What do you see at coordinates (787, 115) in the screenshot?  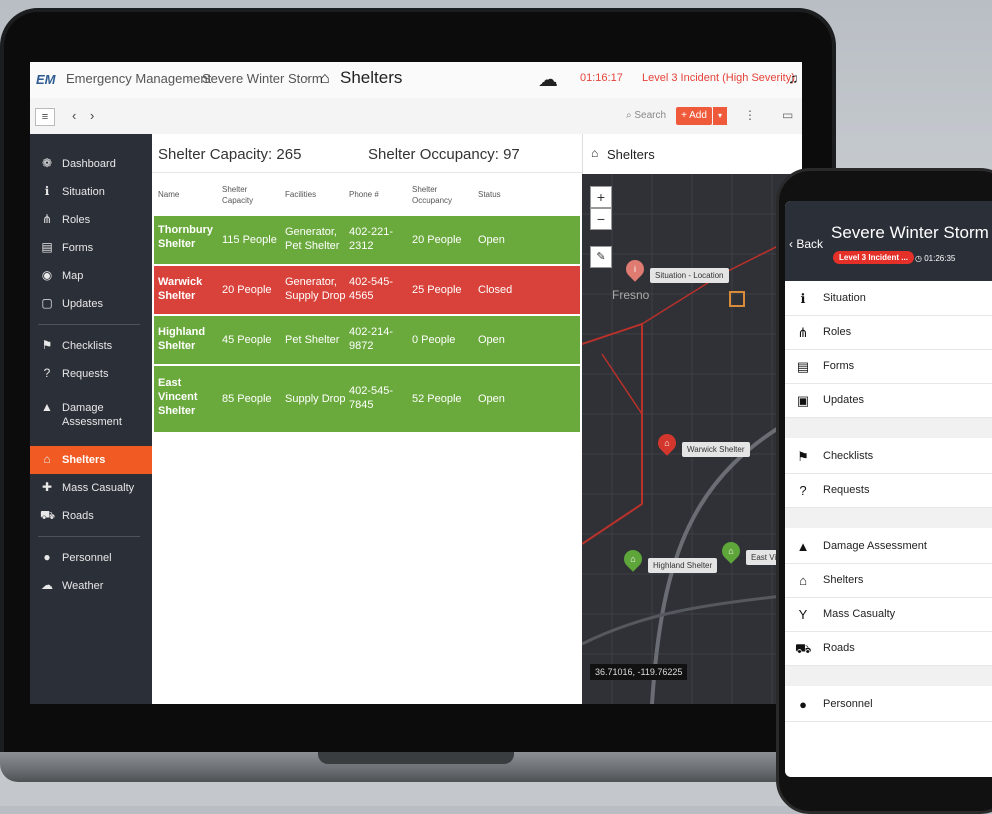 I see `comment-icon: ▭` at bounding box center [787, 115].